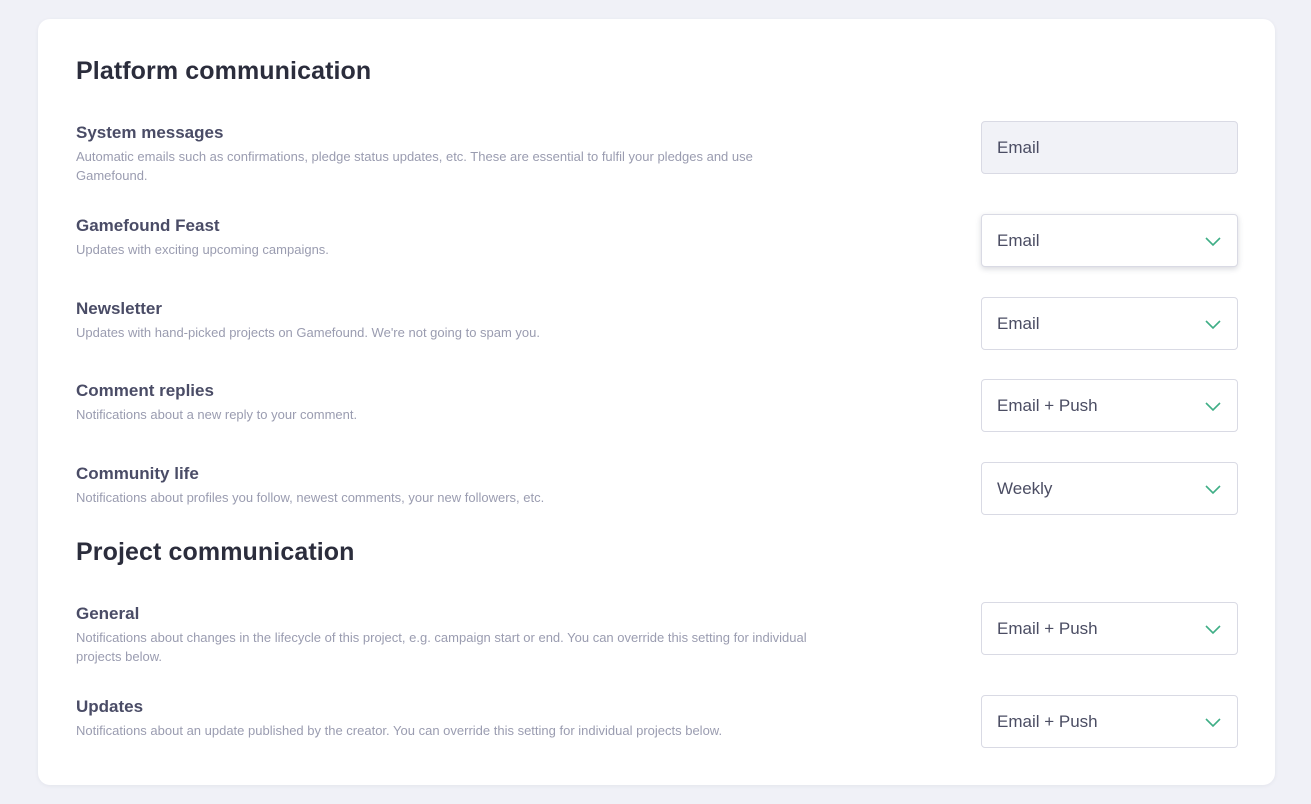 This screenshot has height=804, width=1311. I want to click on comment-replies-select: Email + Push, so click(1109, 405).